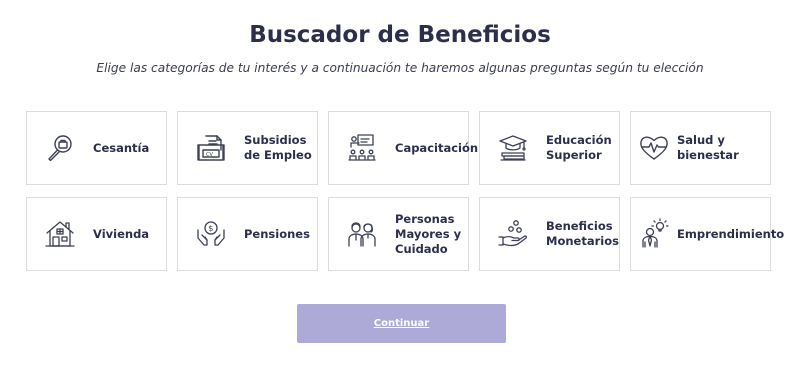 The height and width of the screenshot is (369, 800). Describe the element at coordinates (362, 148) in the screenshot. I see `training-classroom-icon` at that location.